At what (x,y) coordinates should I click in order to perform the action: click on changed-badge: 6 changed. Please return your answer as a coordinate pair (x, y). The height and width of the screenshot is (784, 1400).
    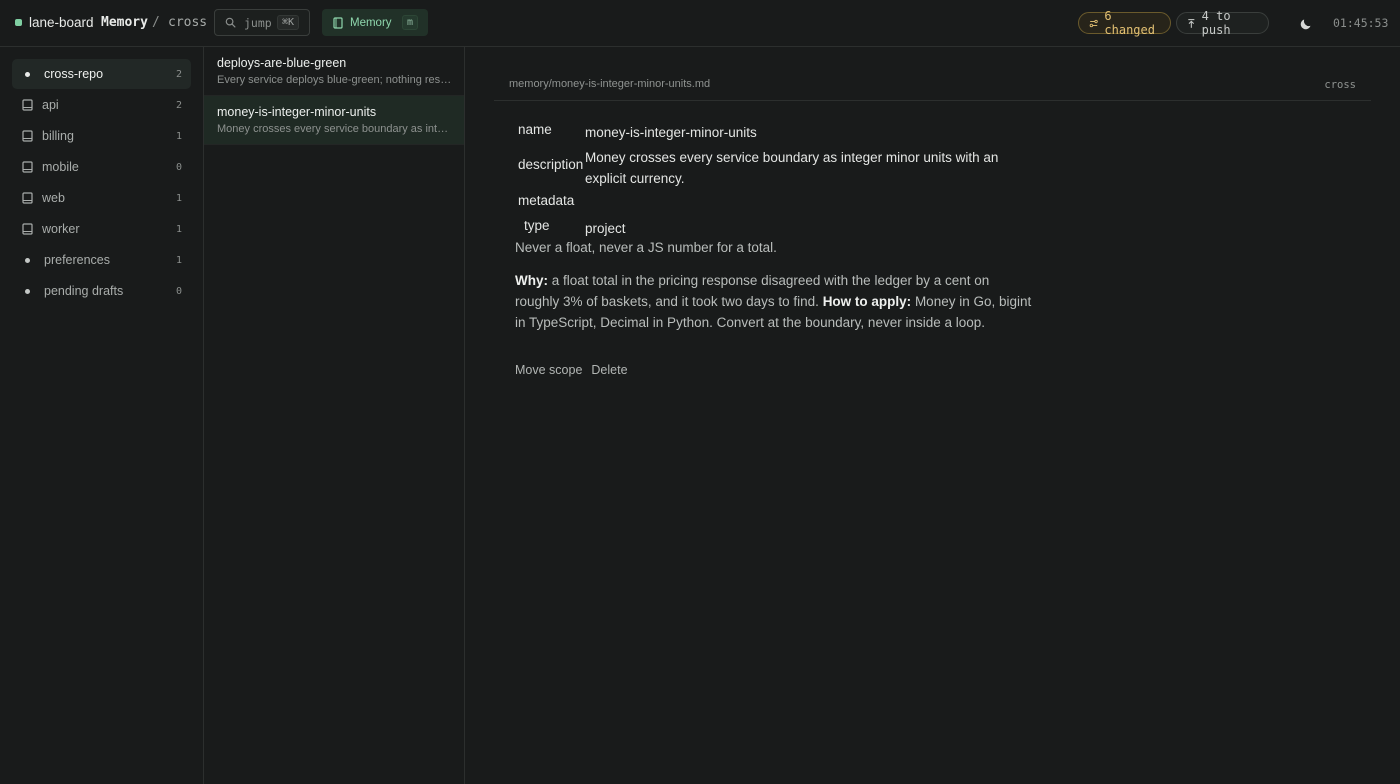
    Looking at the image, I should click on (1124, 23).